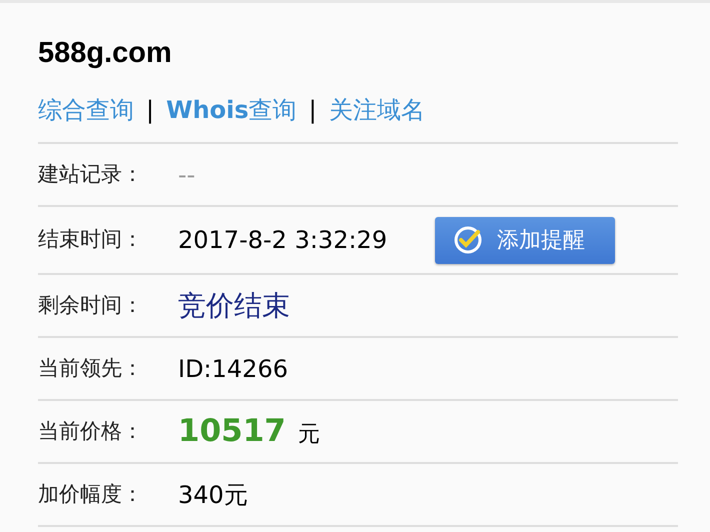 This screenshot has height=532, width=710. Describe the element at coordinates (468, 240) in the screenshot. I see `check-circle-icon` at that location.